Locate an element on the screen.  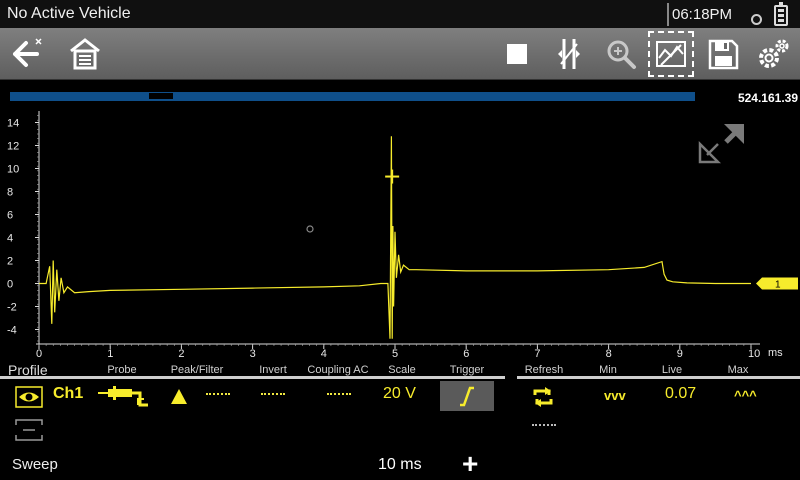
visibility-eye-icon is located at coordinates (29, 397).